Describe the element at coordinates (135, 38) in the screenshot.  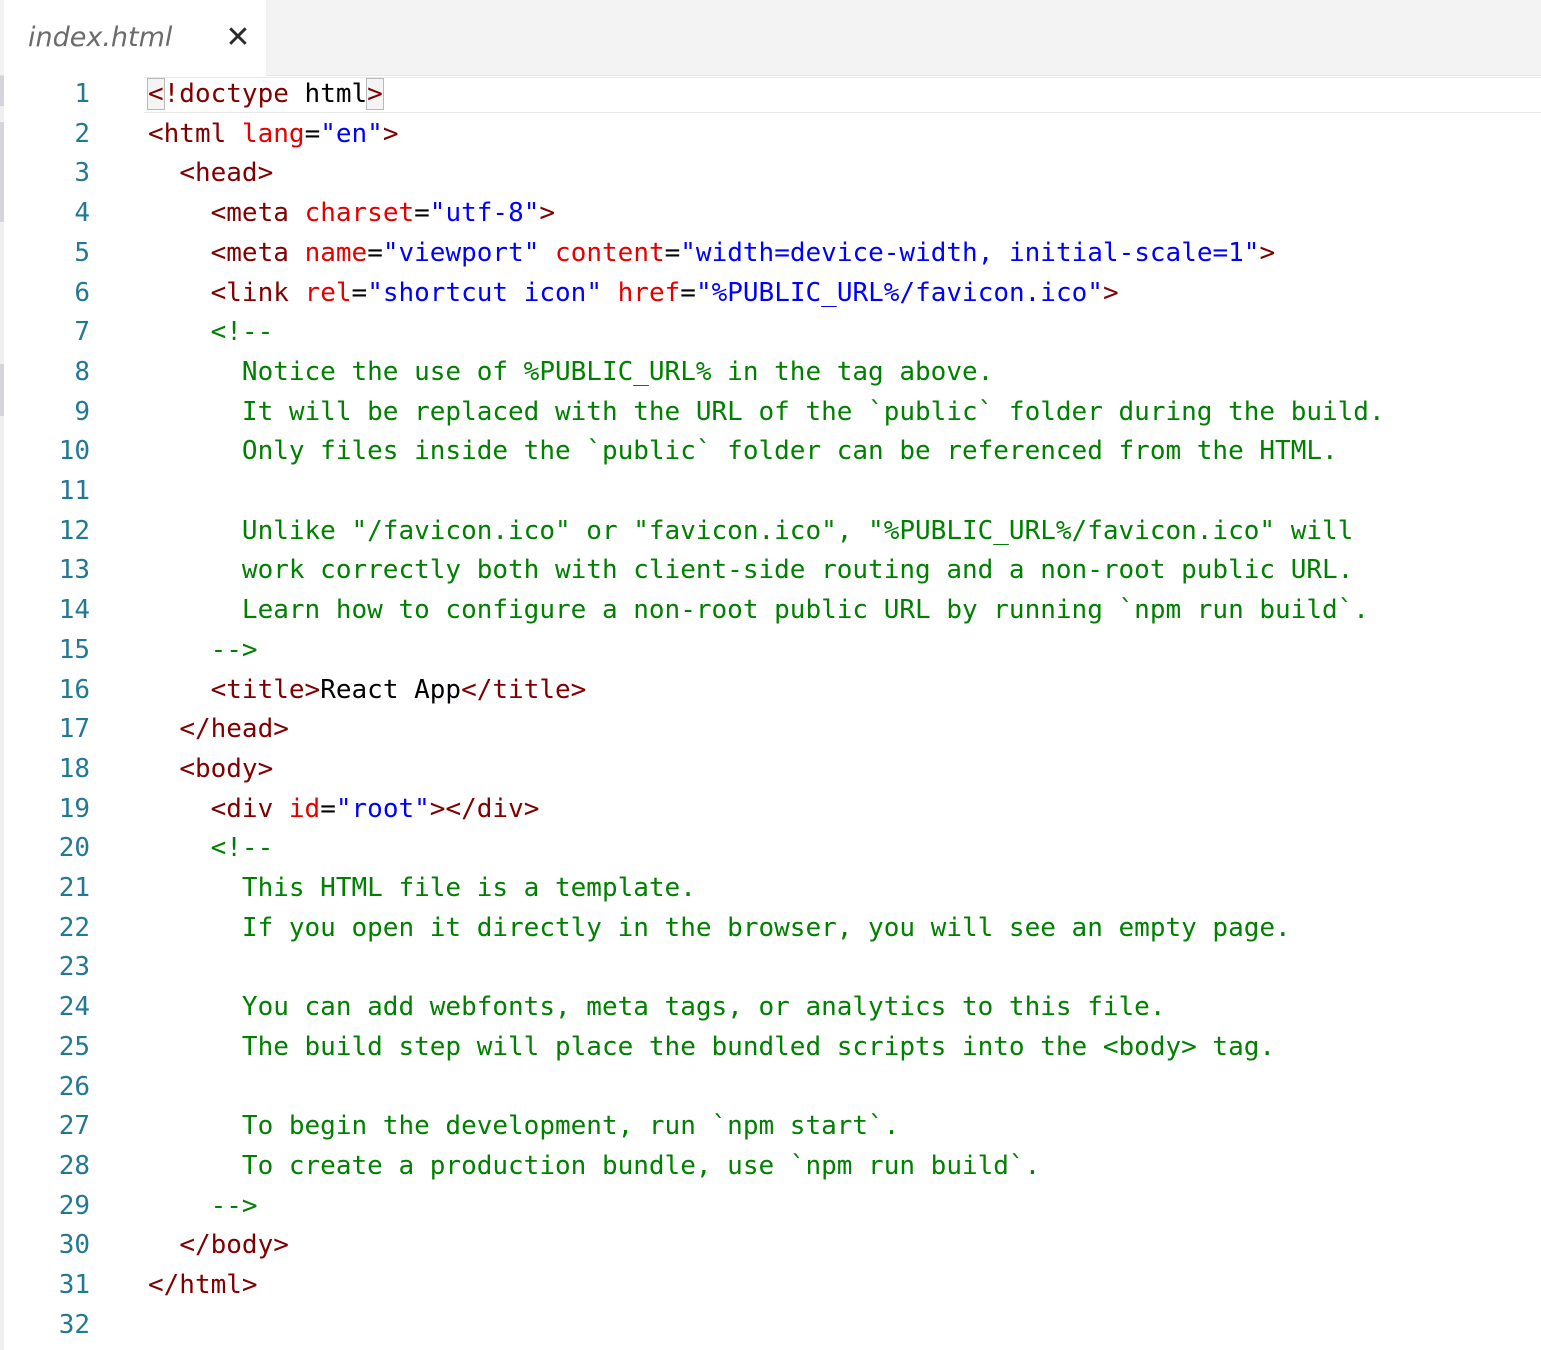
I see `tab-index-html: index.html ✕` at that location.